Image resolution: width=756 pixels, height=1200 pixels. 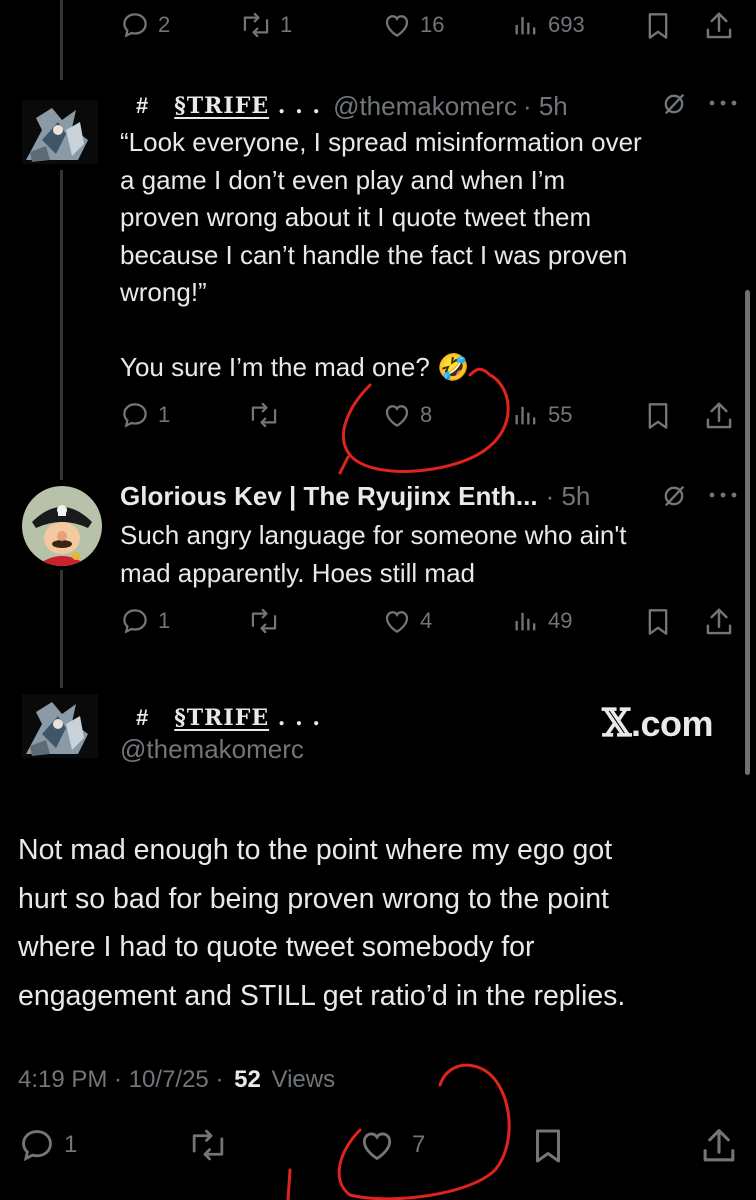 What do you see at coordinates (343, 179) in the screenshot?
I see `tweet1-line: a game I don’t even play and when I’m` at bounding box center [343, 179].